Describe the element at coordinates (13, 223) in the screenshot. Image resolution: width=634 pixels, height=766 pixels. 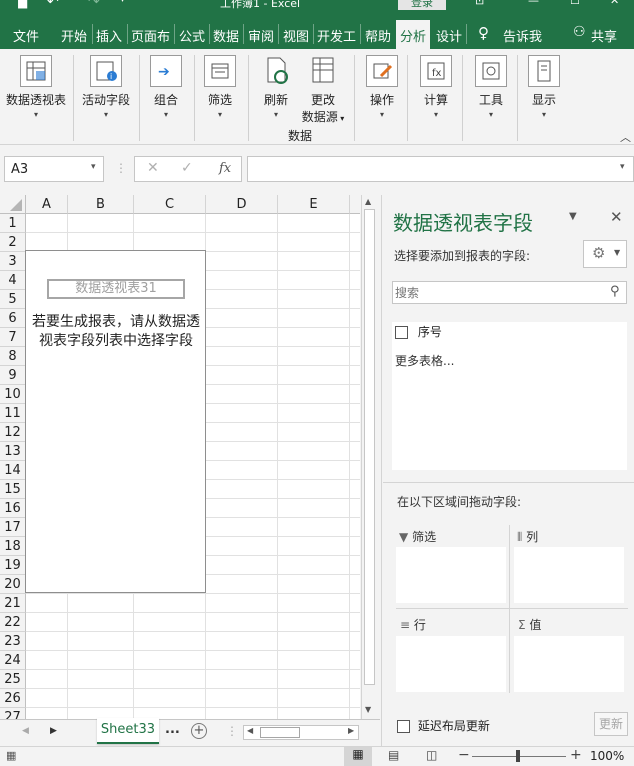
I see `row-header: 1` at that location.